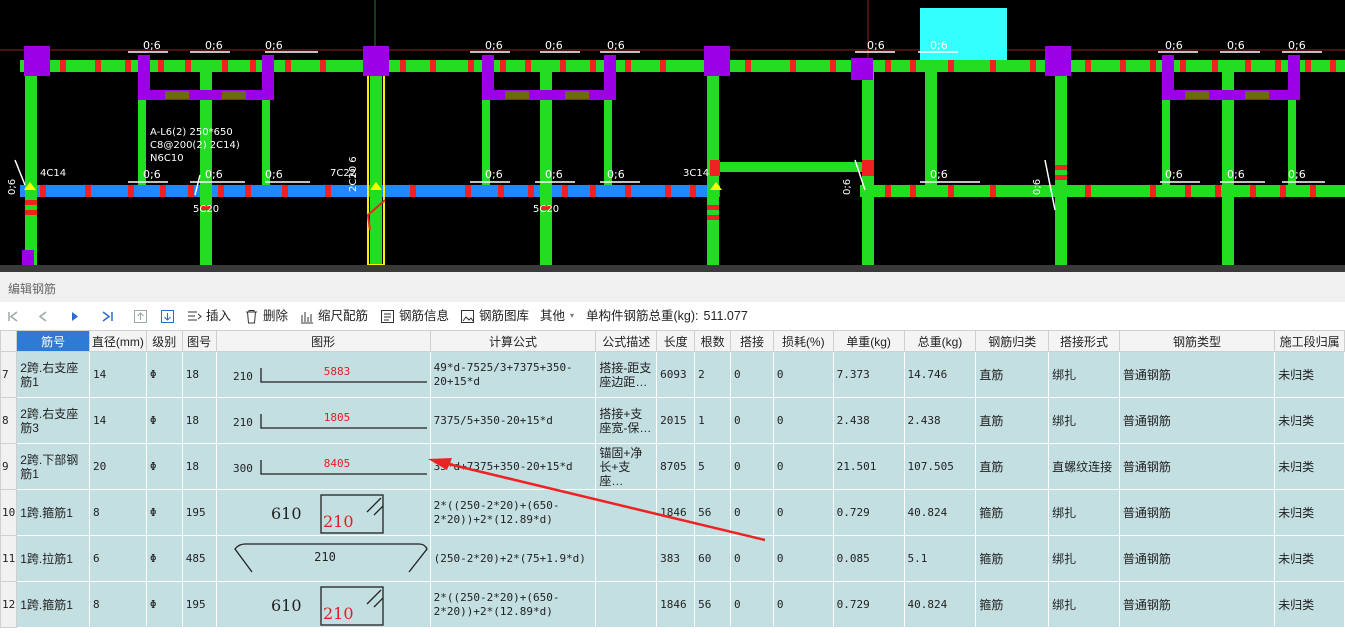  I want to click on column-header: 计算公式, so click(513, 341).